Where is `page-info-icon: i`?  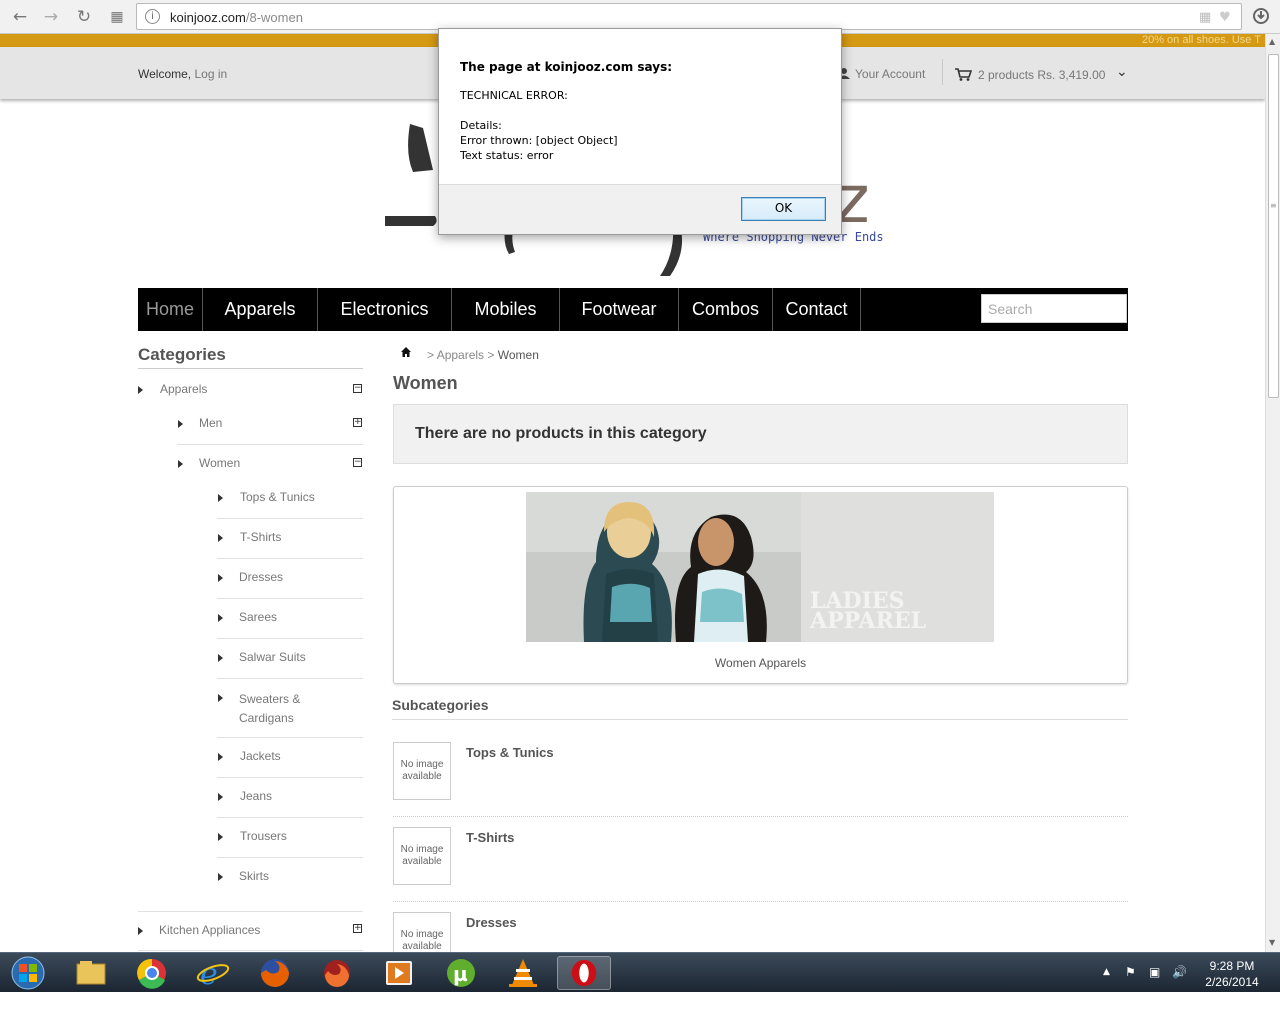
page-info-icon: i is located at coordinates (152, 16).